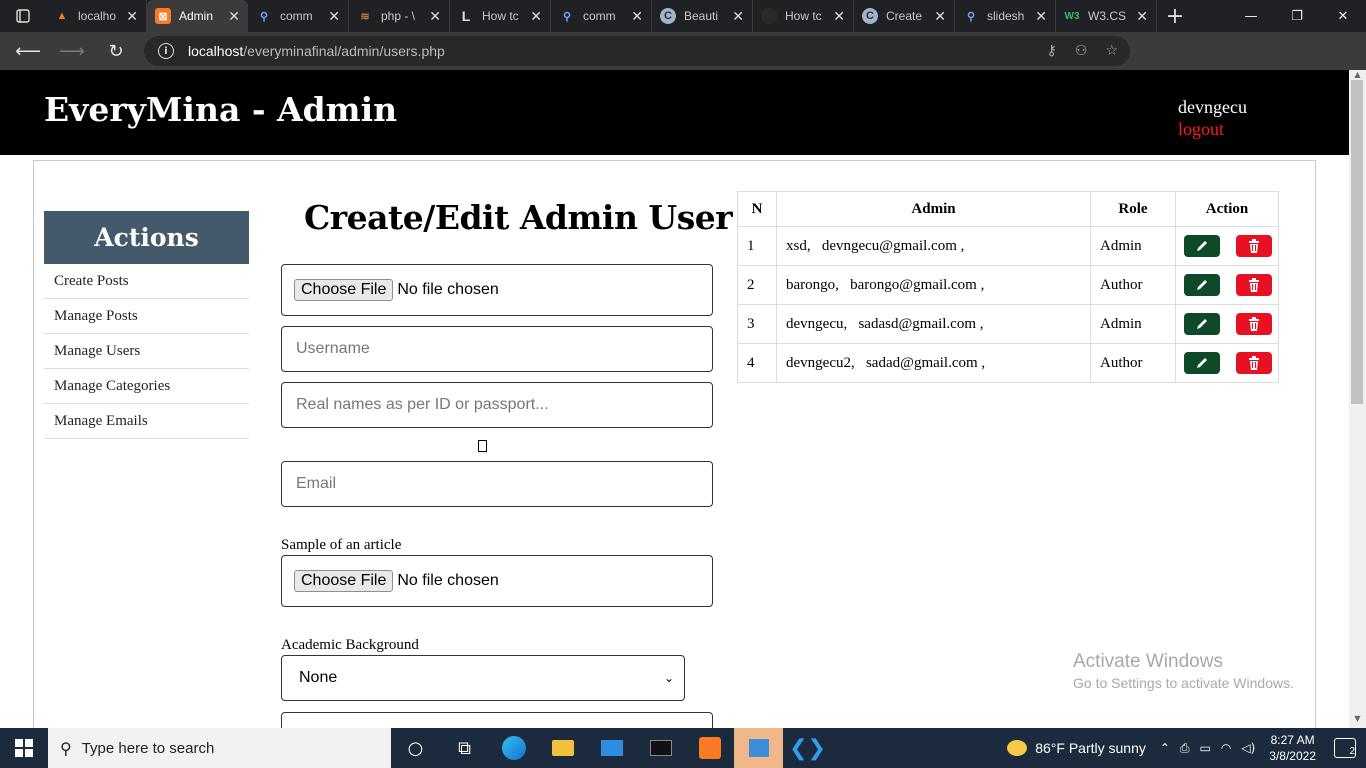 Image resolution: width=1366 pixels, height=768 pixels. I want to click on header-n: N, so click(757, 209).